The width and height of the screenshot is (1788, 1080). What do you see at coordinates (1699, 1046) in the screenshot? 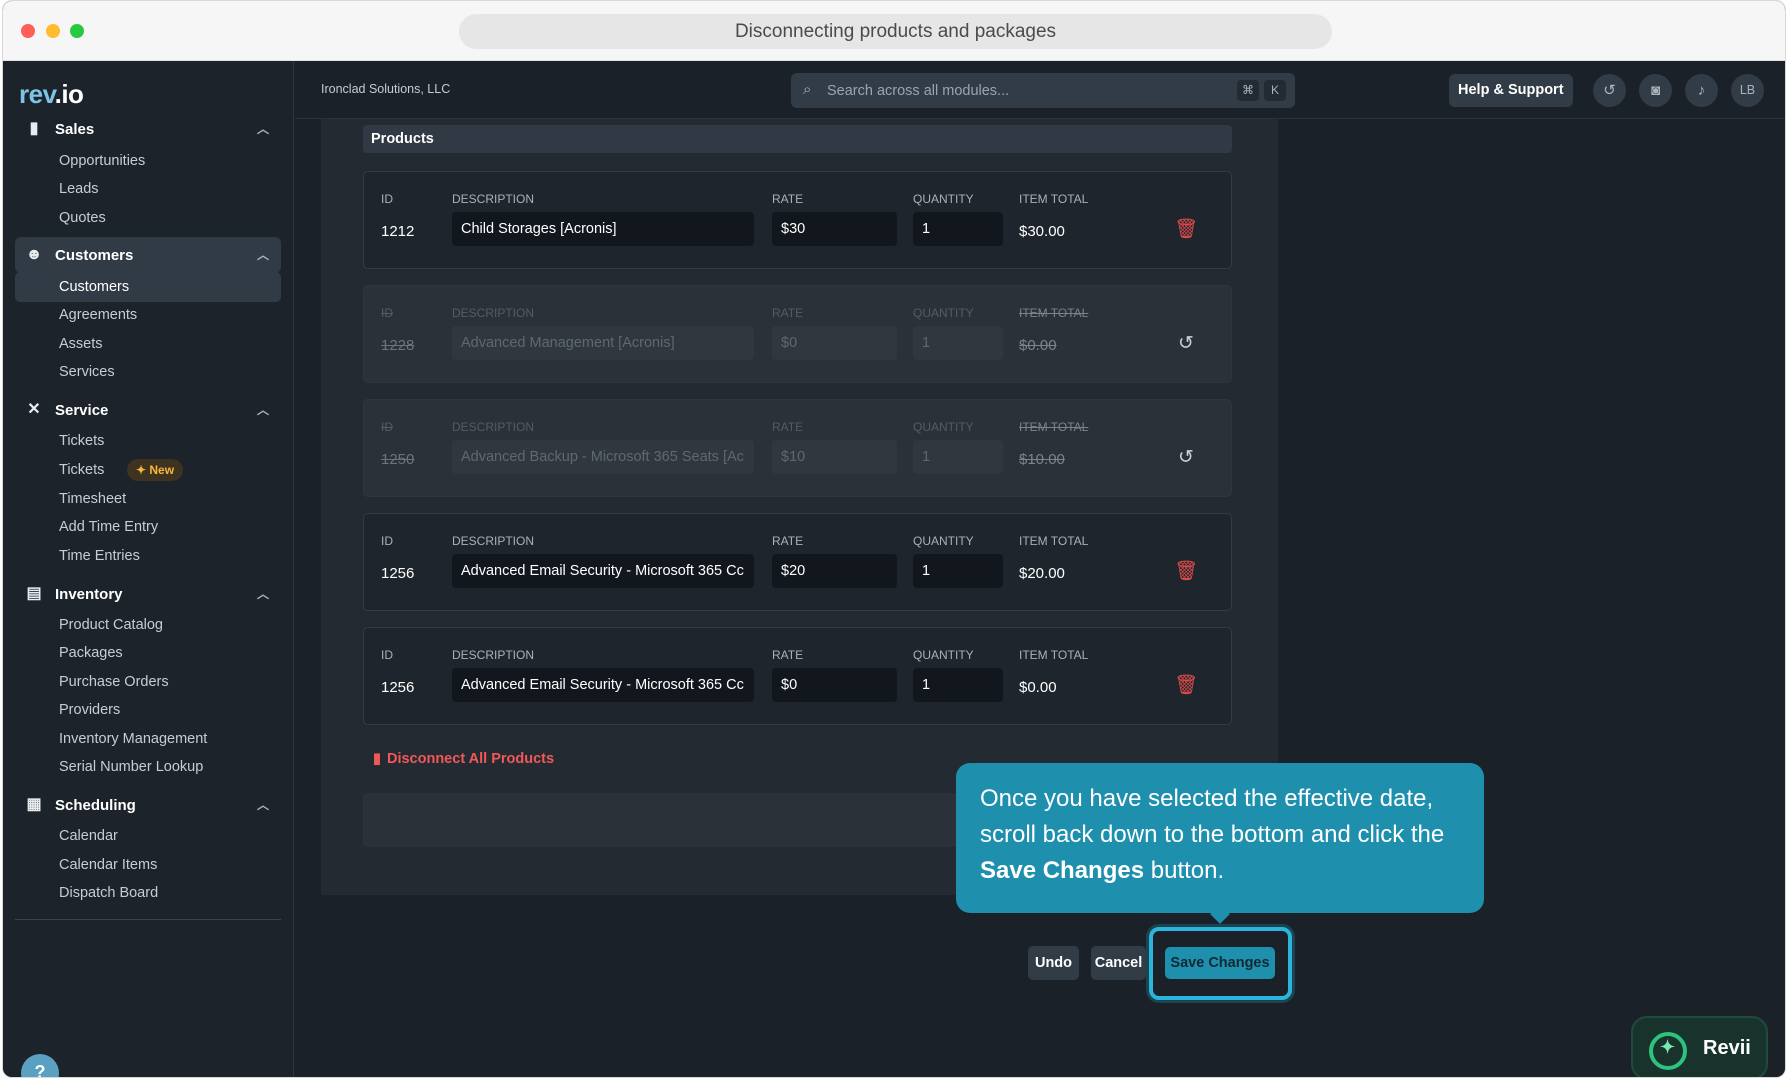
I see `revii-assistant-button: ✦ Revii` at bounding box center [1699, 1046].